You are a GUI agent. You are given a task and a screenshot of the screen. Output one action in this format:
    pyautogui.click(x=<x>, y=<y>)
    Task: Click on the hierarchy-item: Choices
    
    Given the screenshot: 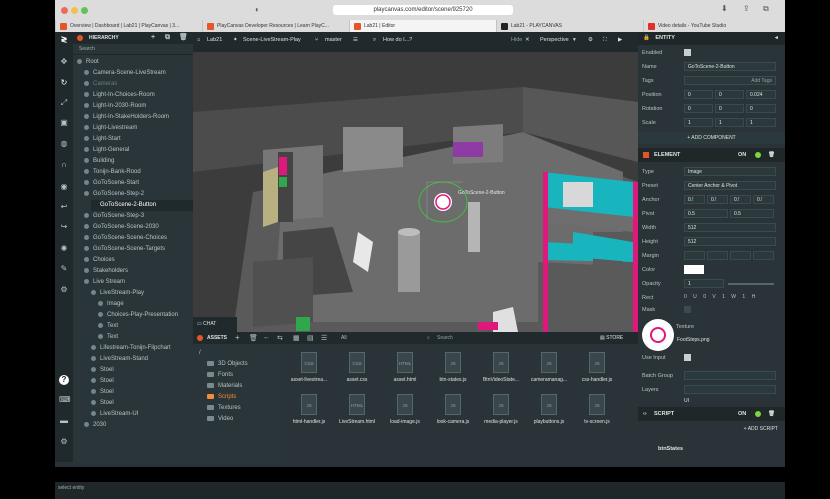 What is the action you would take?
    pyautogui.click(x=138, y=260)
    